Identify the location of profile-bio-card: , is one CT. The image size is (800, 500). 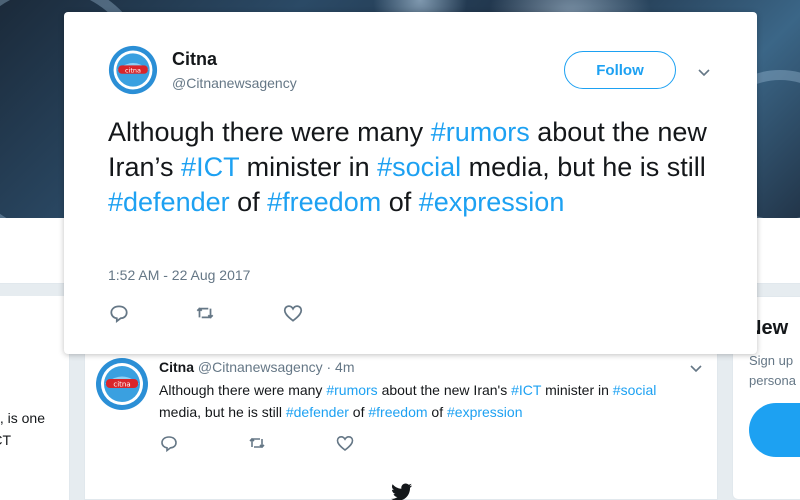
(35, 398).